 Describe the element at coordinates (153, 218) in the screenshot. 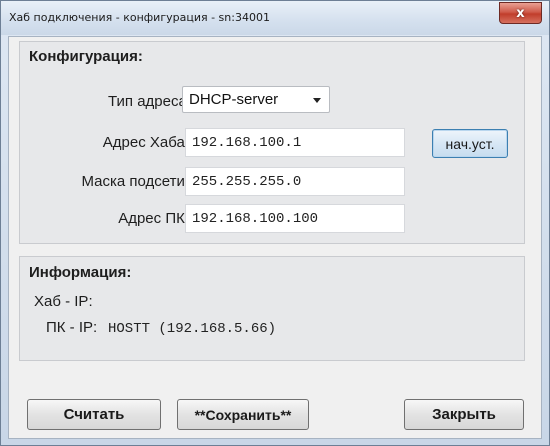

I see `pc-address-label: Адрес ПК:` at that location.